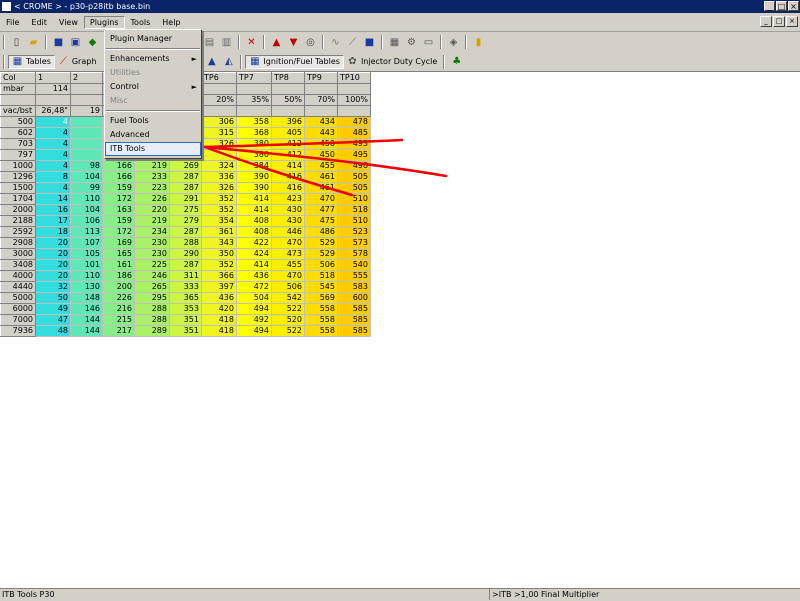 The height and width of the screenshot is (601, 800). What do you see at coordinates (288, 221) in the screenshot?
I see `table-cell: 430` at bounding box center [288, 221].